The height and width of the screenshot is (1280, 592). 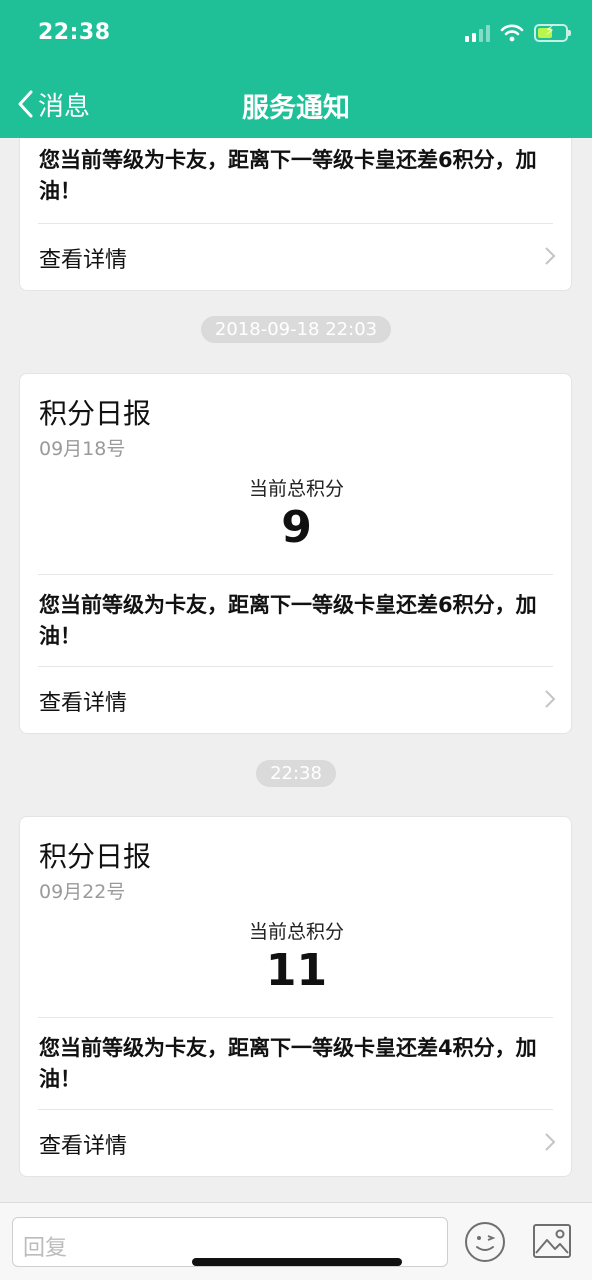 What do you see at coordinates (288, 1063) in the screenshot?
I see `card-message: 您当前等级为卡友，距离下一等级卡皇还差4积分，加油！` at bounding box center [288, 1063].